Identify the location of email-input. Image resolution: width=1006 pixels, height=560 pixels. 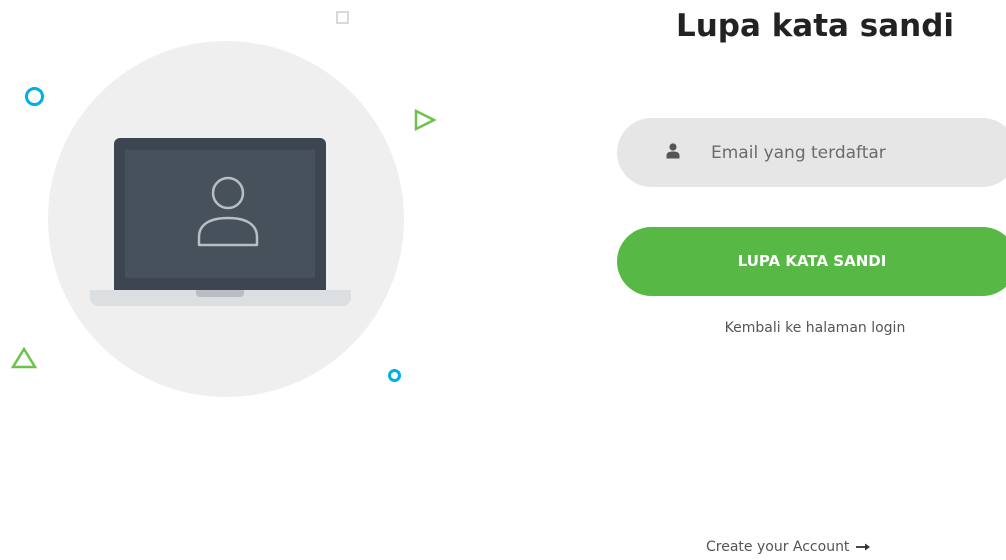
(851, 153).